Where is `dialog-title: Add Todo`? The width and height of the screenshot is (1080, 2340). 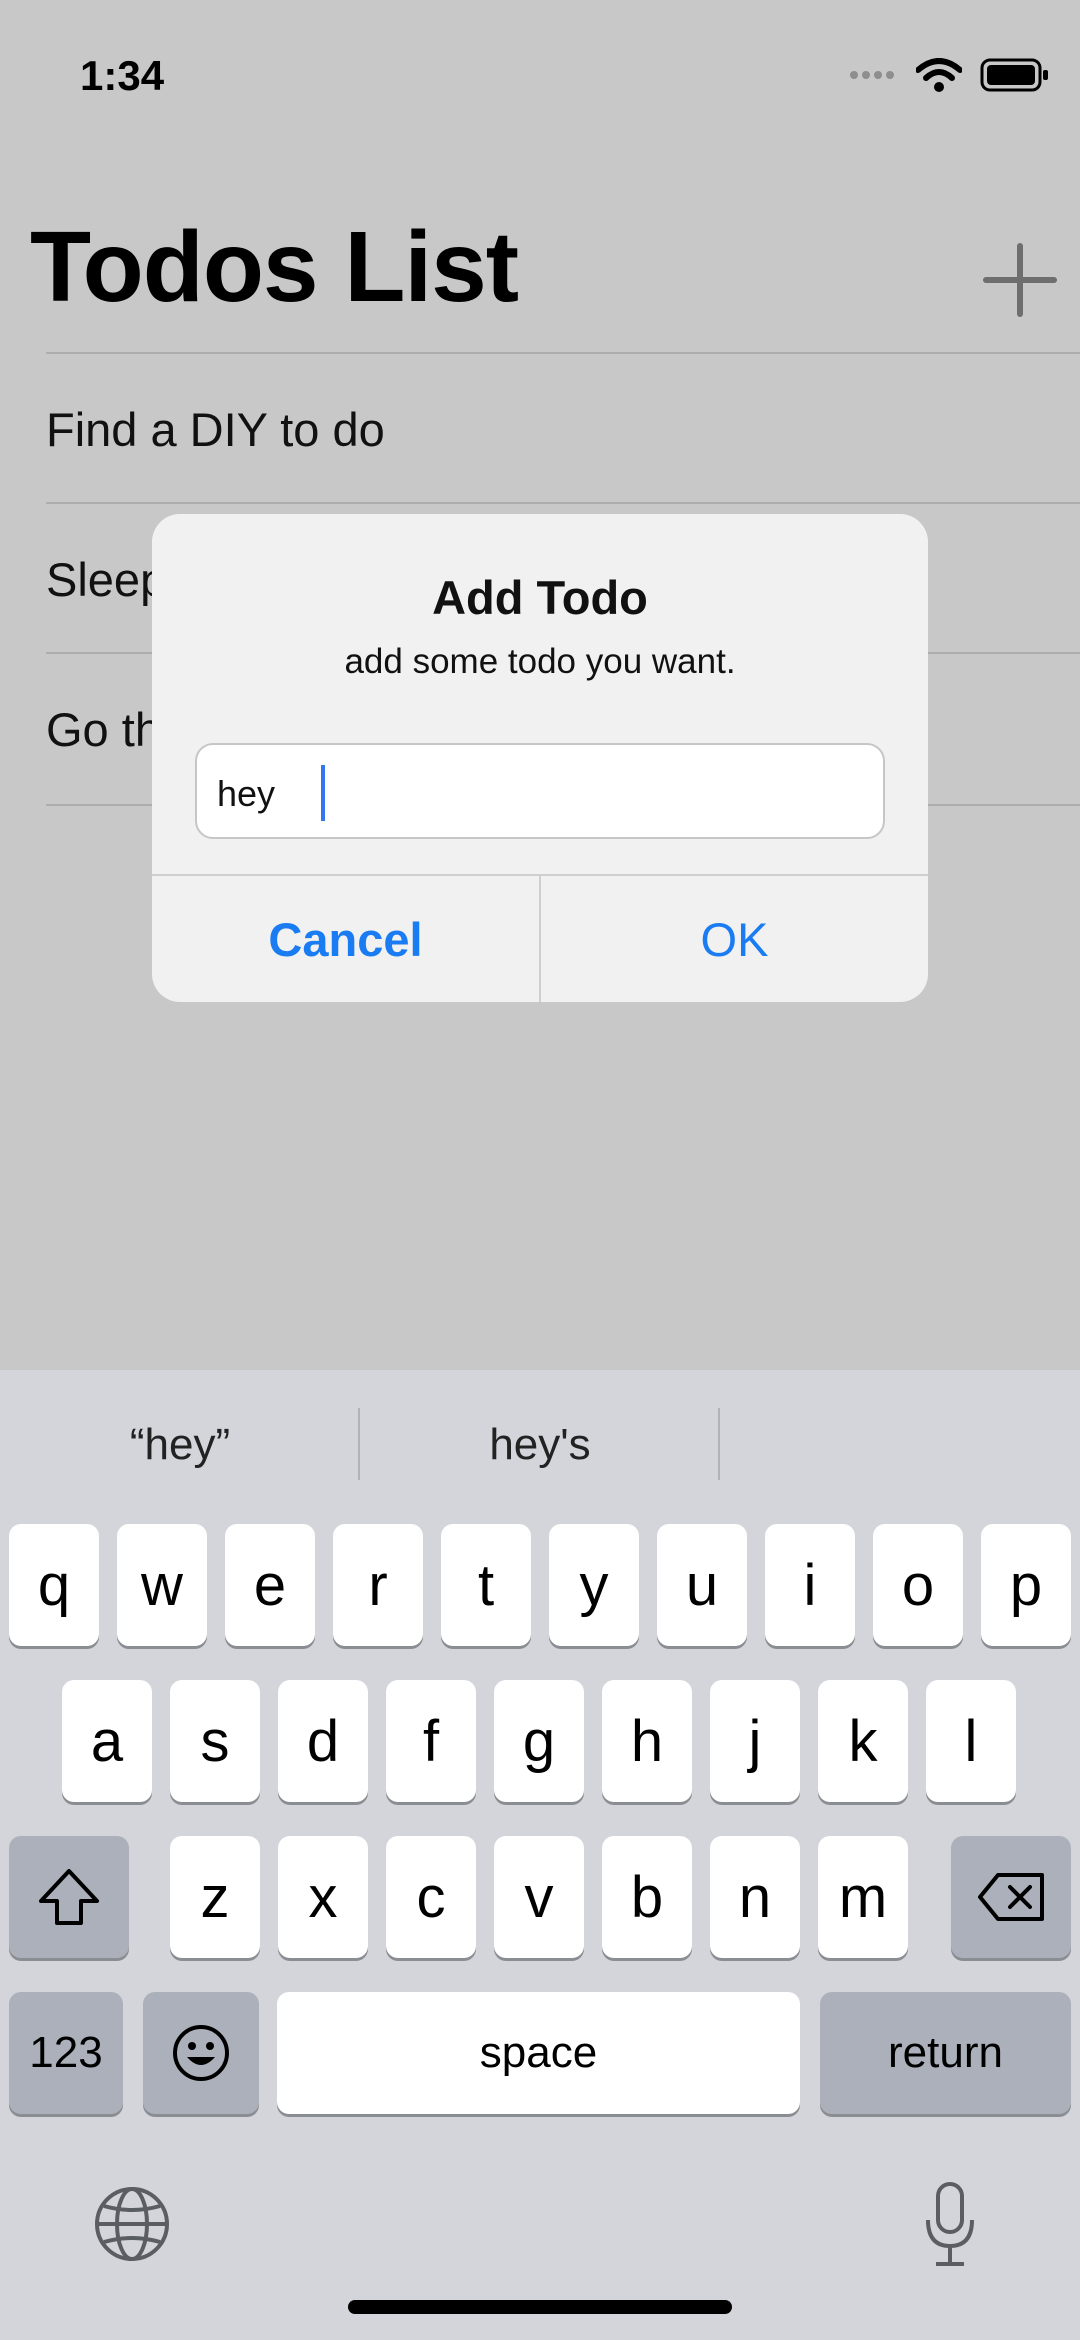
dialog-title: Add Todo is located at coordinates (540, 597).